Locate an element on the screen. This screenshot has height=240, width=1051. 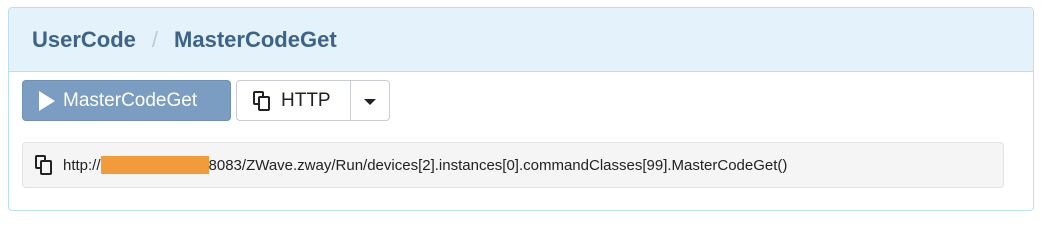
http-button-group: HTTP is located at coordinates (313, 100).